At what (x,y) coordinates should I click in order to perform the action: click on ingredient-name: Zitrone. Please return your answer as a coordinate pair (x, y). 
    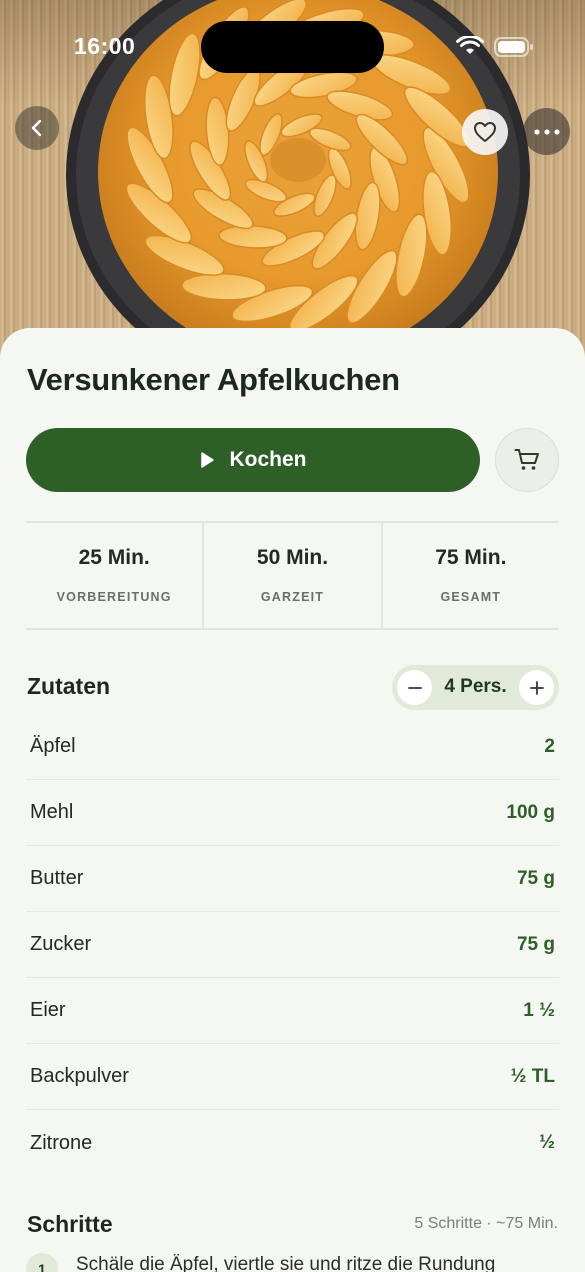
    Looking at the image, I should click on (61, 1142).